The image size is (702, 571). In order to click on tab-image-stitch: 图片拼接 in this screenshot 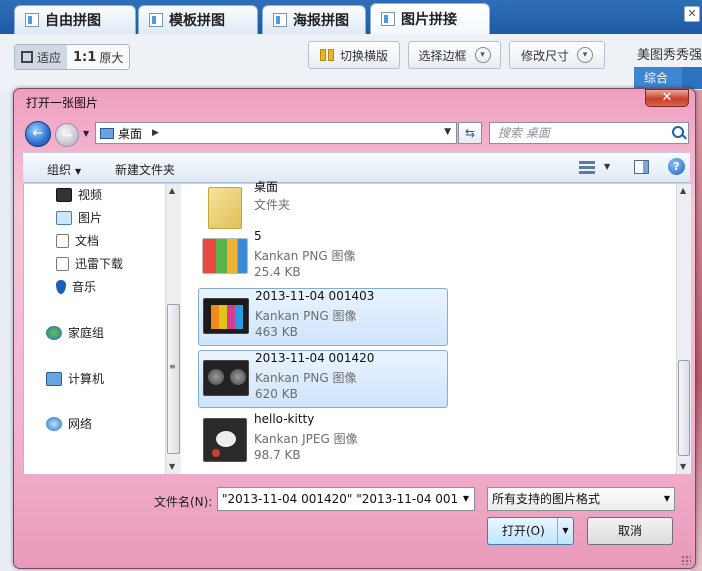, I will do `click(430, 18)`.